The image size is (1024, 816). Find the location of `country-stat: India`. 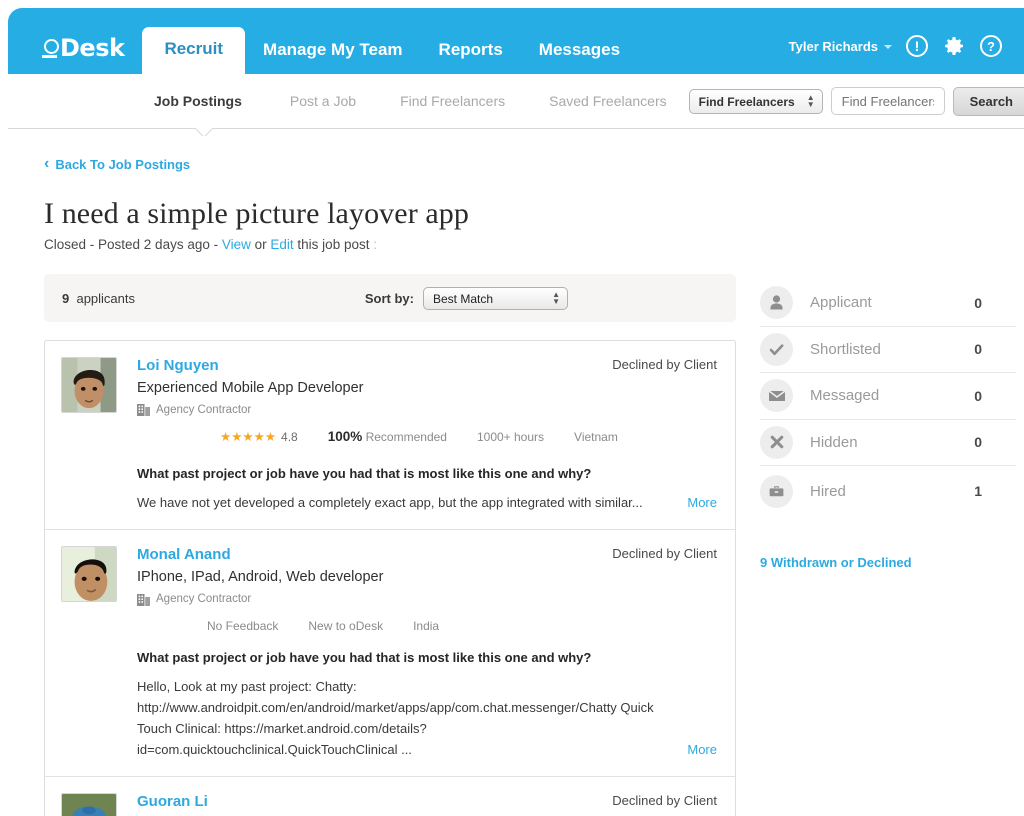

country-stat: India is located at coordinates (426, 625).